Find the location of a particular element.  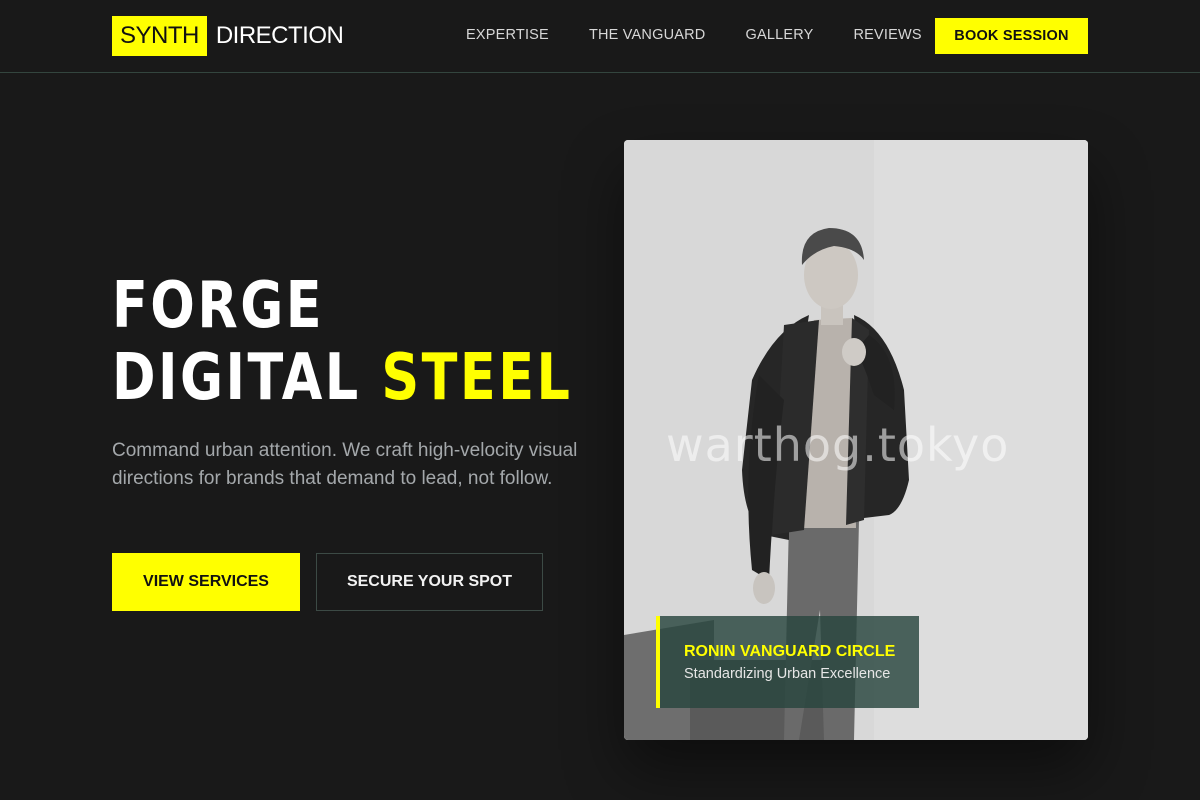

brand-logo: SYNTH DIRECTION is located at coordinates (228, 36).